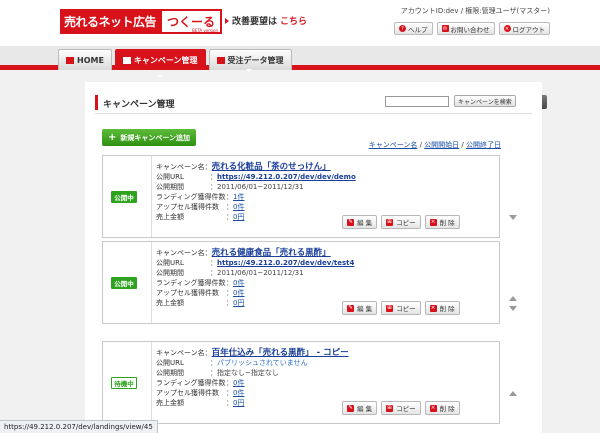 This screenshot has width=600, height=433. Describe the element at coordinates (321, 273) in the screenshot. I see `period-row: 公開期間 ：2011/06/01~2011/12/31` at that location.